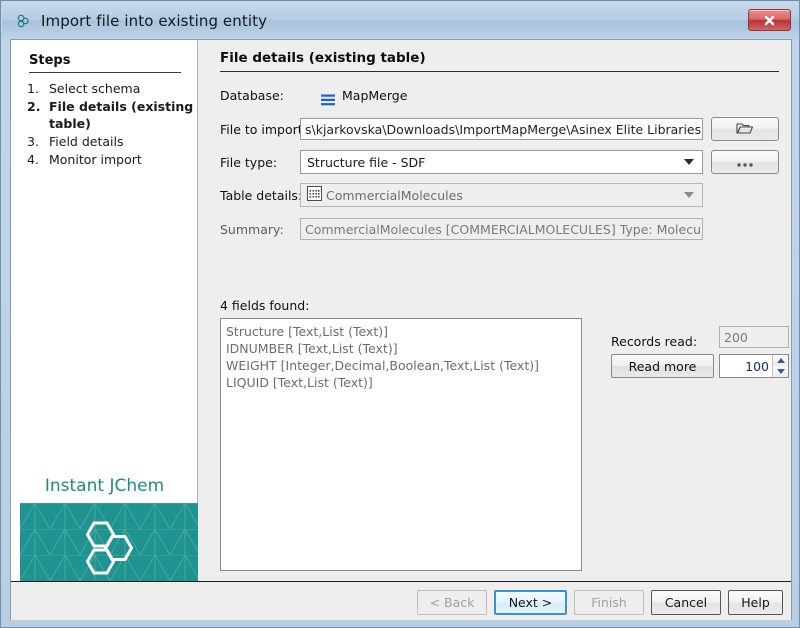 The width and height of the screenshot is (800, 628). I want to click on stepper-arrows, so click(780, 366).